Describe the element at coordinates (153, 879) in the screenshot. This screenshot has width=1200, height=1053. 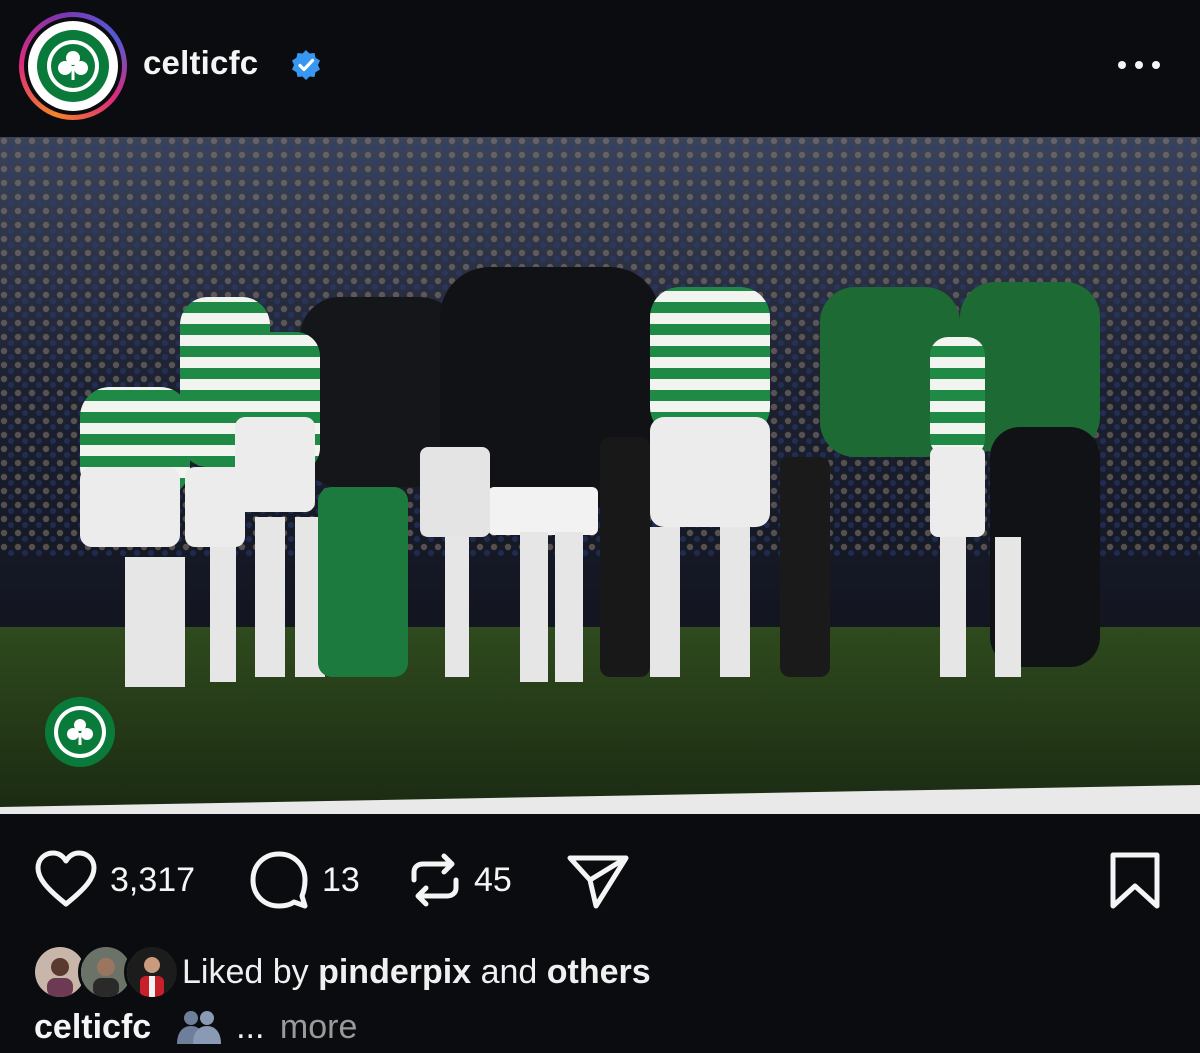
I see `likes-count: 3,317` at that location.